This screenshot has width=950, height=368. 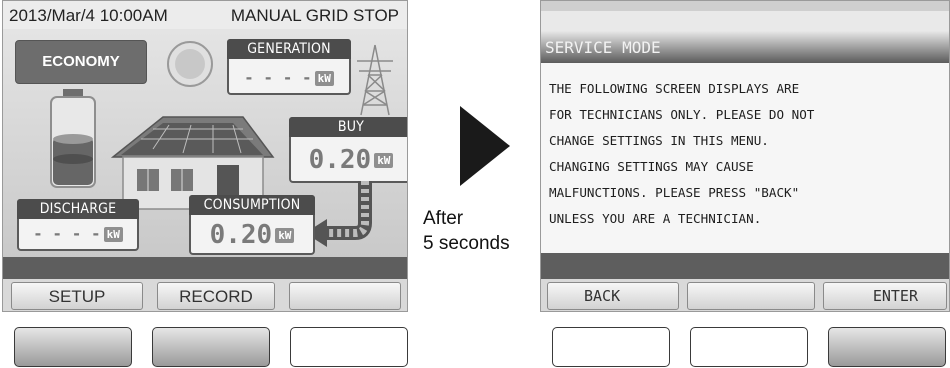 What do you see at coordinates (613, 296) in the screenshot?
I see `back-softkey: BACK` at bounding box center [613, 296].